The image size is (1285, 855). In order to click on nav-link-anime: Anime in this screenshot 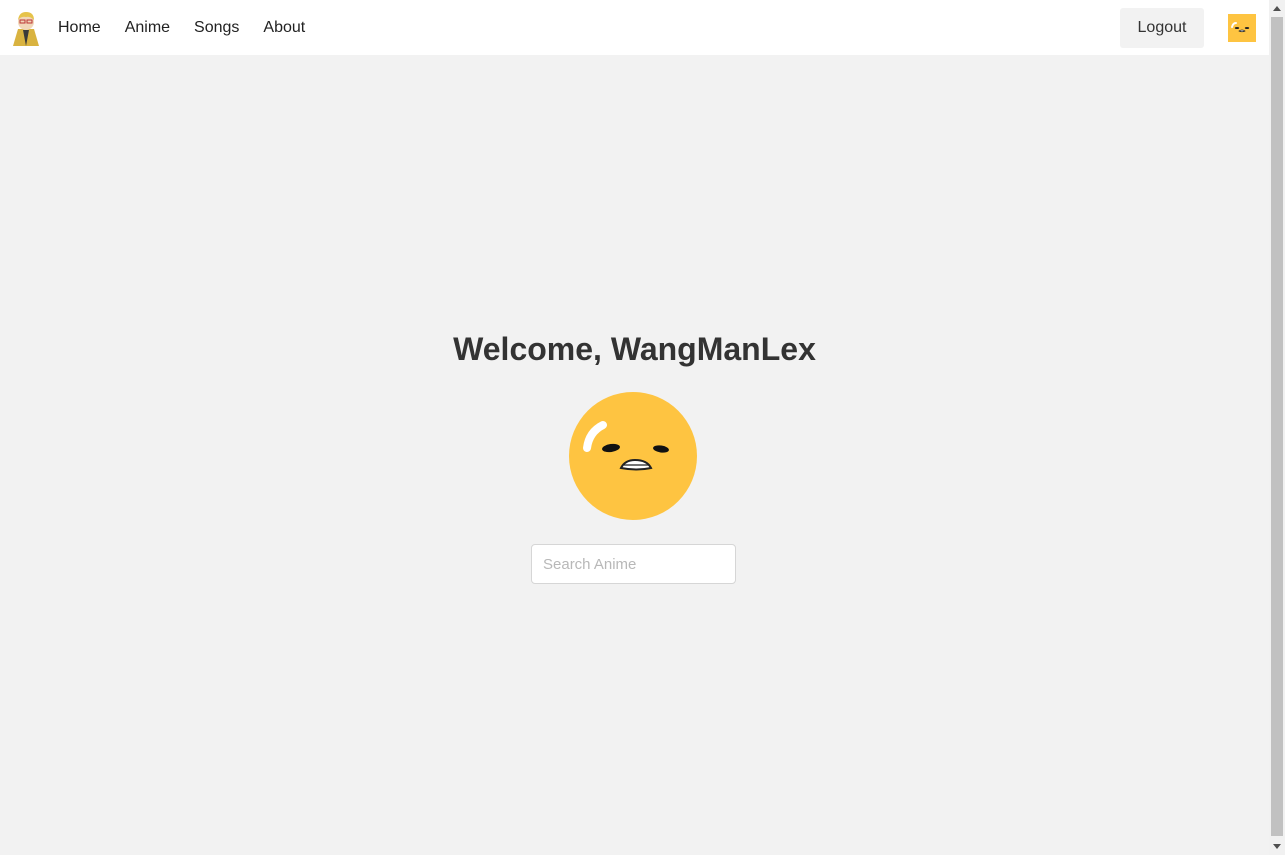, I will do `click(147, 28)`.